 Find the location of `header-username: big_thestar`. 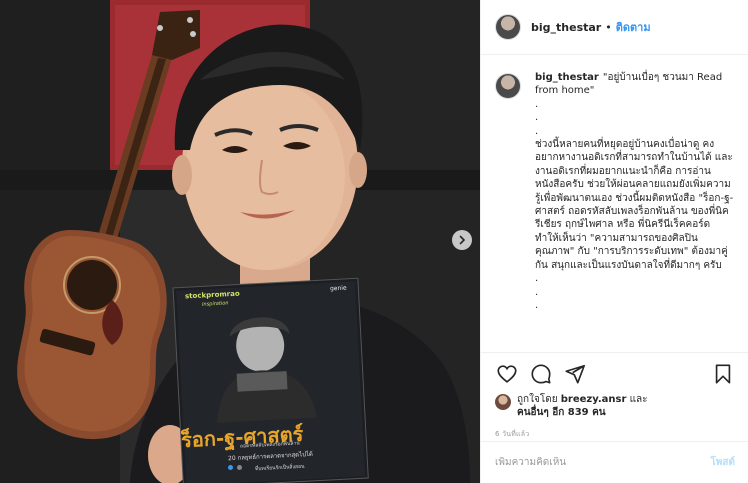

header-username: big_thestar is located at coordinates (566, 27).